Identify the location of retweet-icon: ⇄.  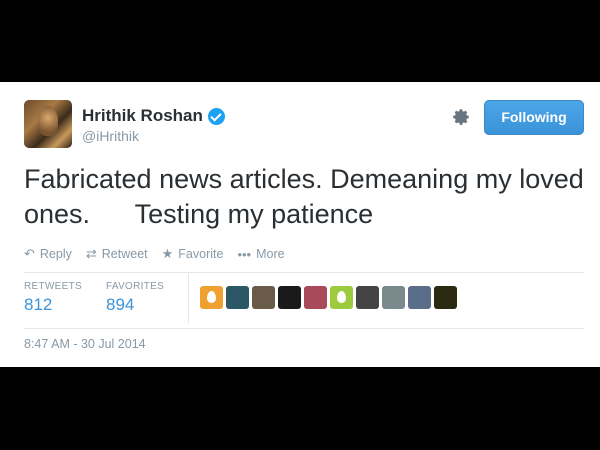
(91, 253).